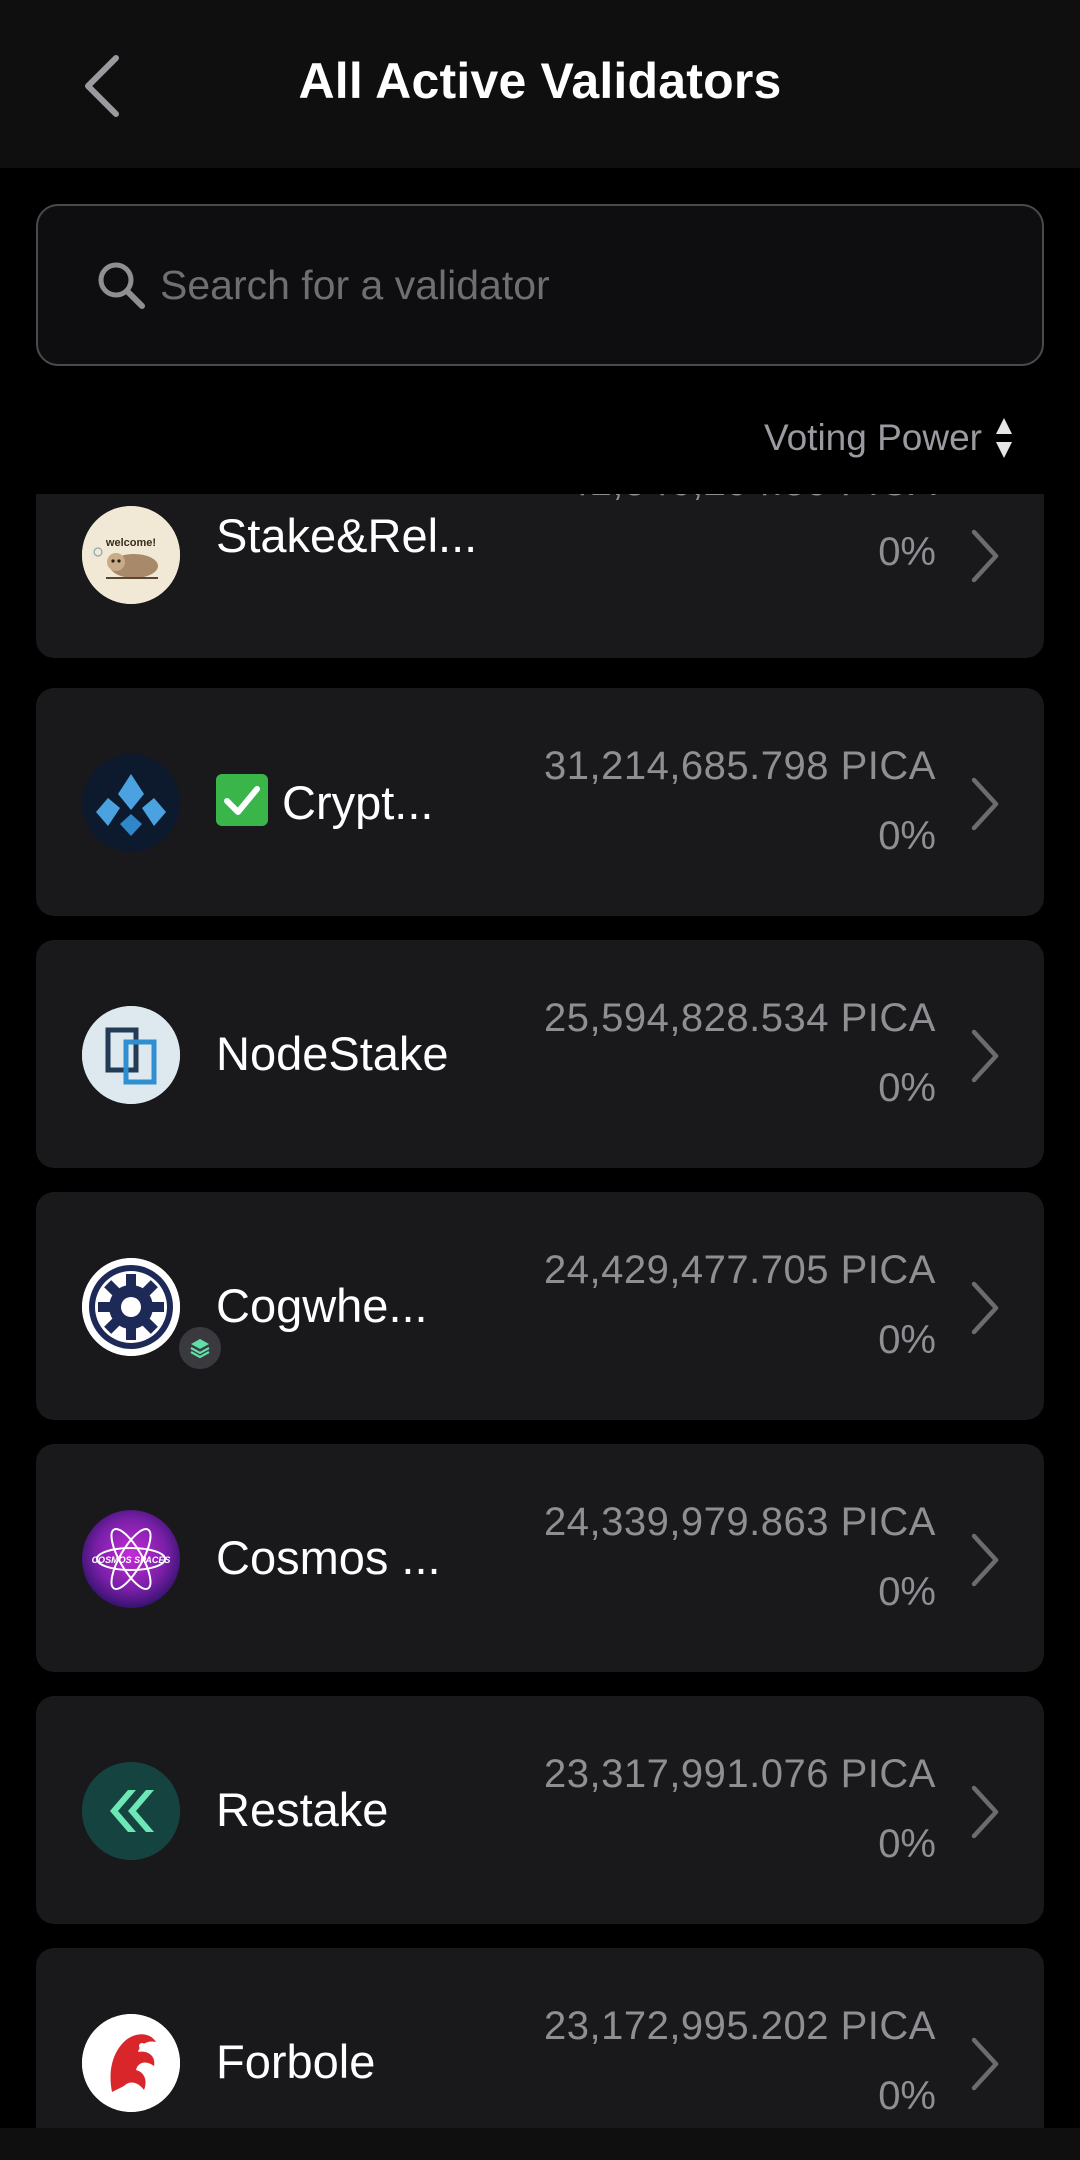 The height and width of the screenshot is (2160, 1080). I want to click on validator-name: Forbole, so click(296, 2061).